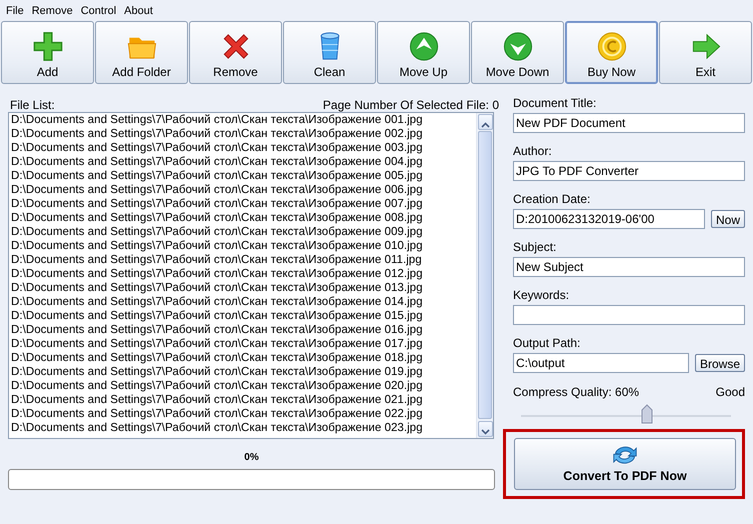 This screenshot has width=753, height=524. Describe the element at coordinates (242, 120) in the screenshot. I see `file-list-item: D:\Documents and Settings\7\Рабочий стол\Скан текста\Изображение 001.jpg` at that location.